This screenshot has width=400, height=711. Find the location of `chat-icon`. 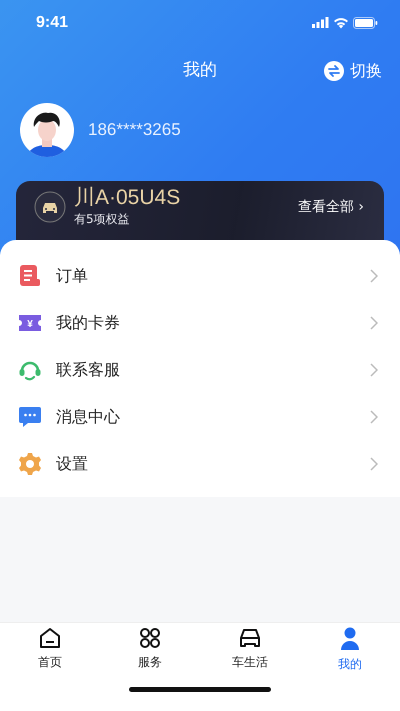

chat-icon is located at coordinates (30, 417).